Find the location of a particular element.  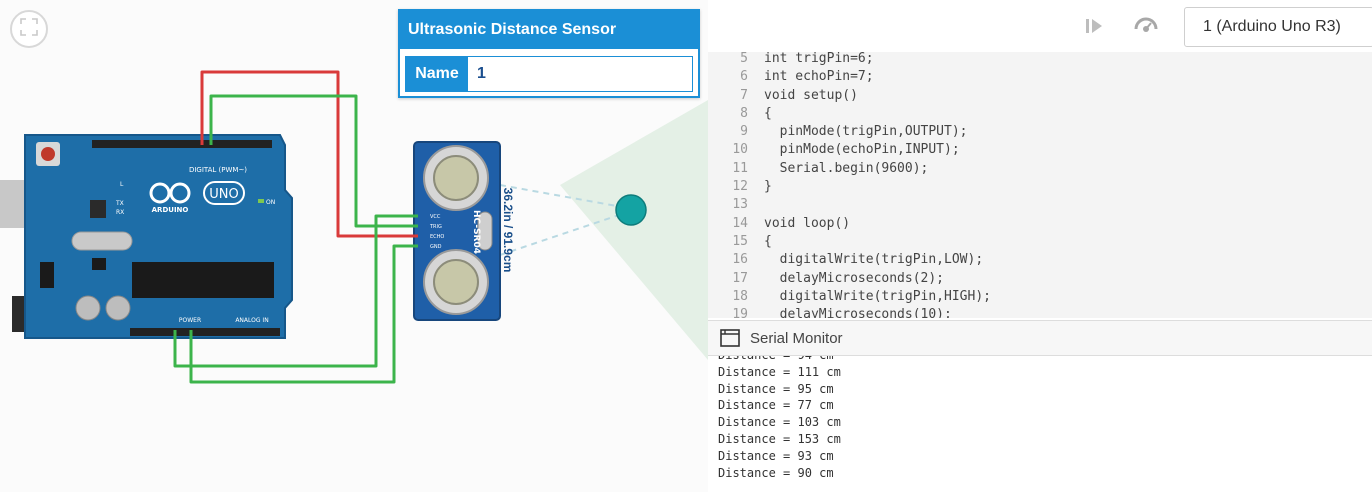

line-number: 8 is located at coordinates (744, 113).